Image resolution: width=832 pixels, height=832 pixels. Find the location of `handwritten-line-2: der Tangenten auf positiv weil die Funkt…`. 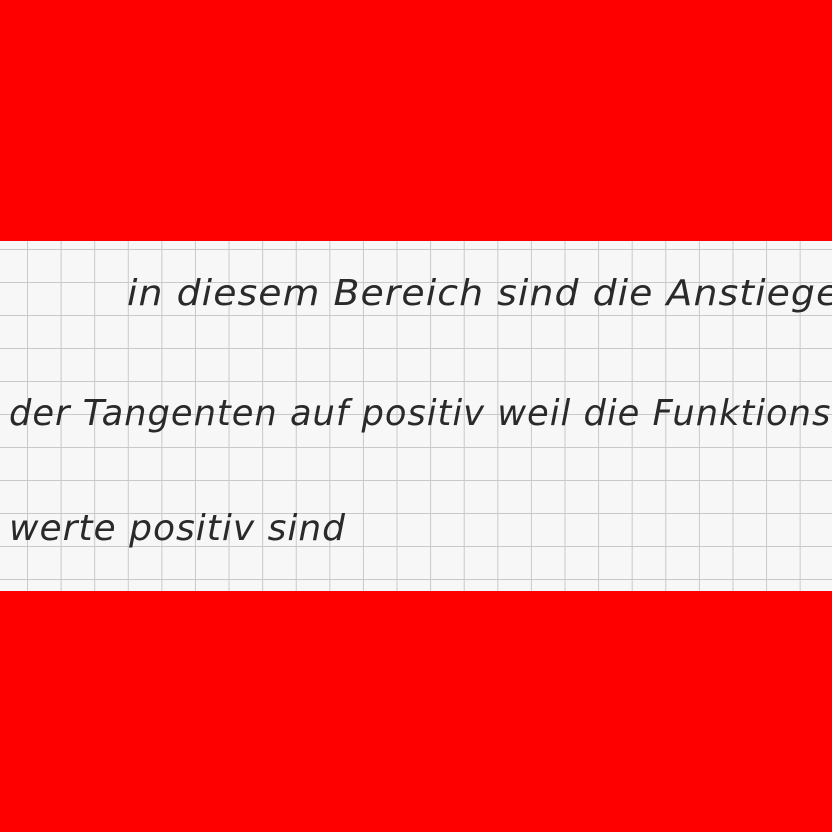

handwritten-line-2: der Tangenten auf positiv weil die Funkt… is located at coordinates (420, 413).